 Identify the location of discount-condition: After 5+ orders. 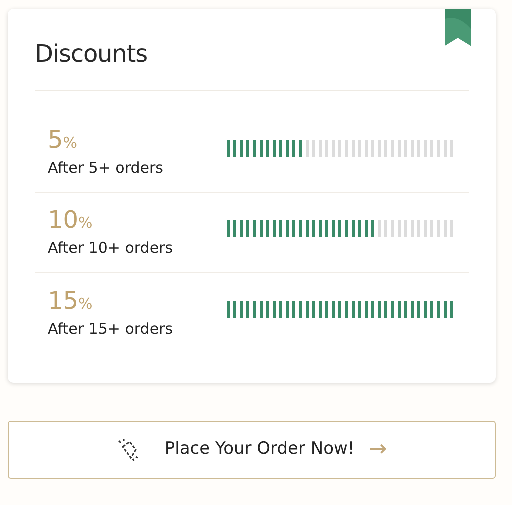
(106, 168).